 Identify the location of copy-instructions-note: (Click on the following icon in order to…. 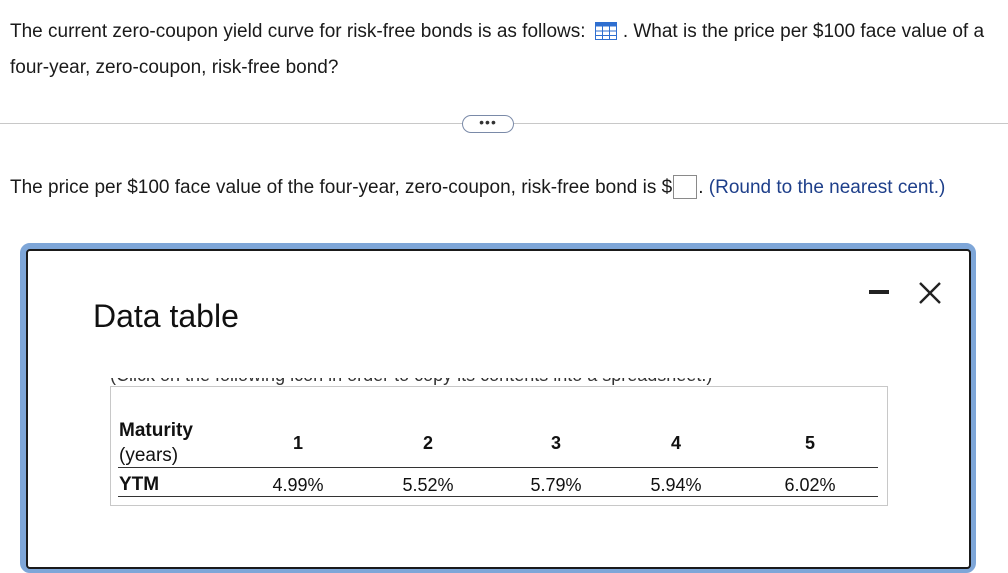
(500, 382).